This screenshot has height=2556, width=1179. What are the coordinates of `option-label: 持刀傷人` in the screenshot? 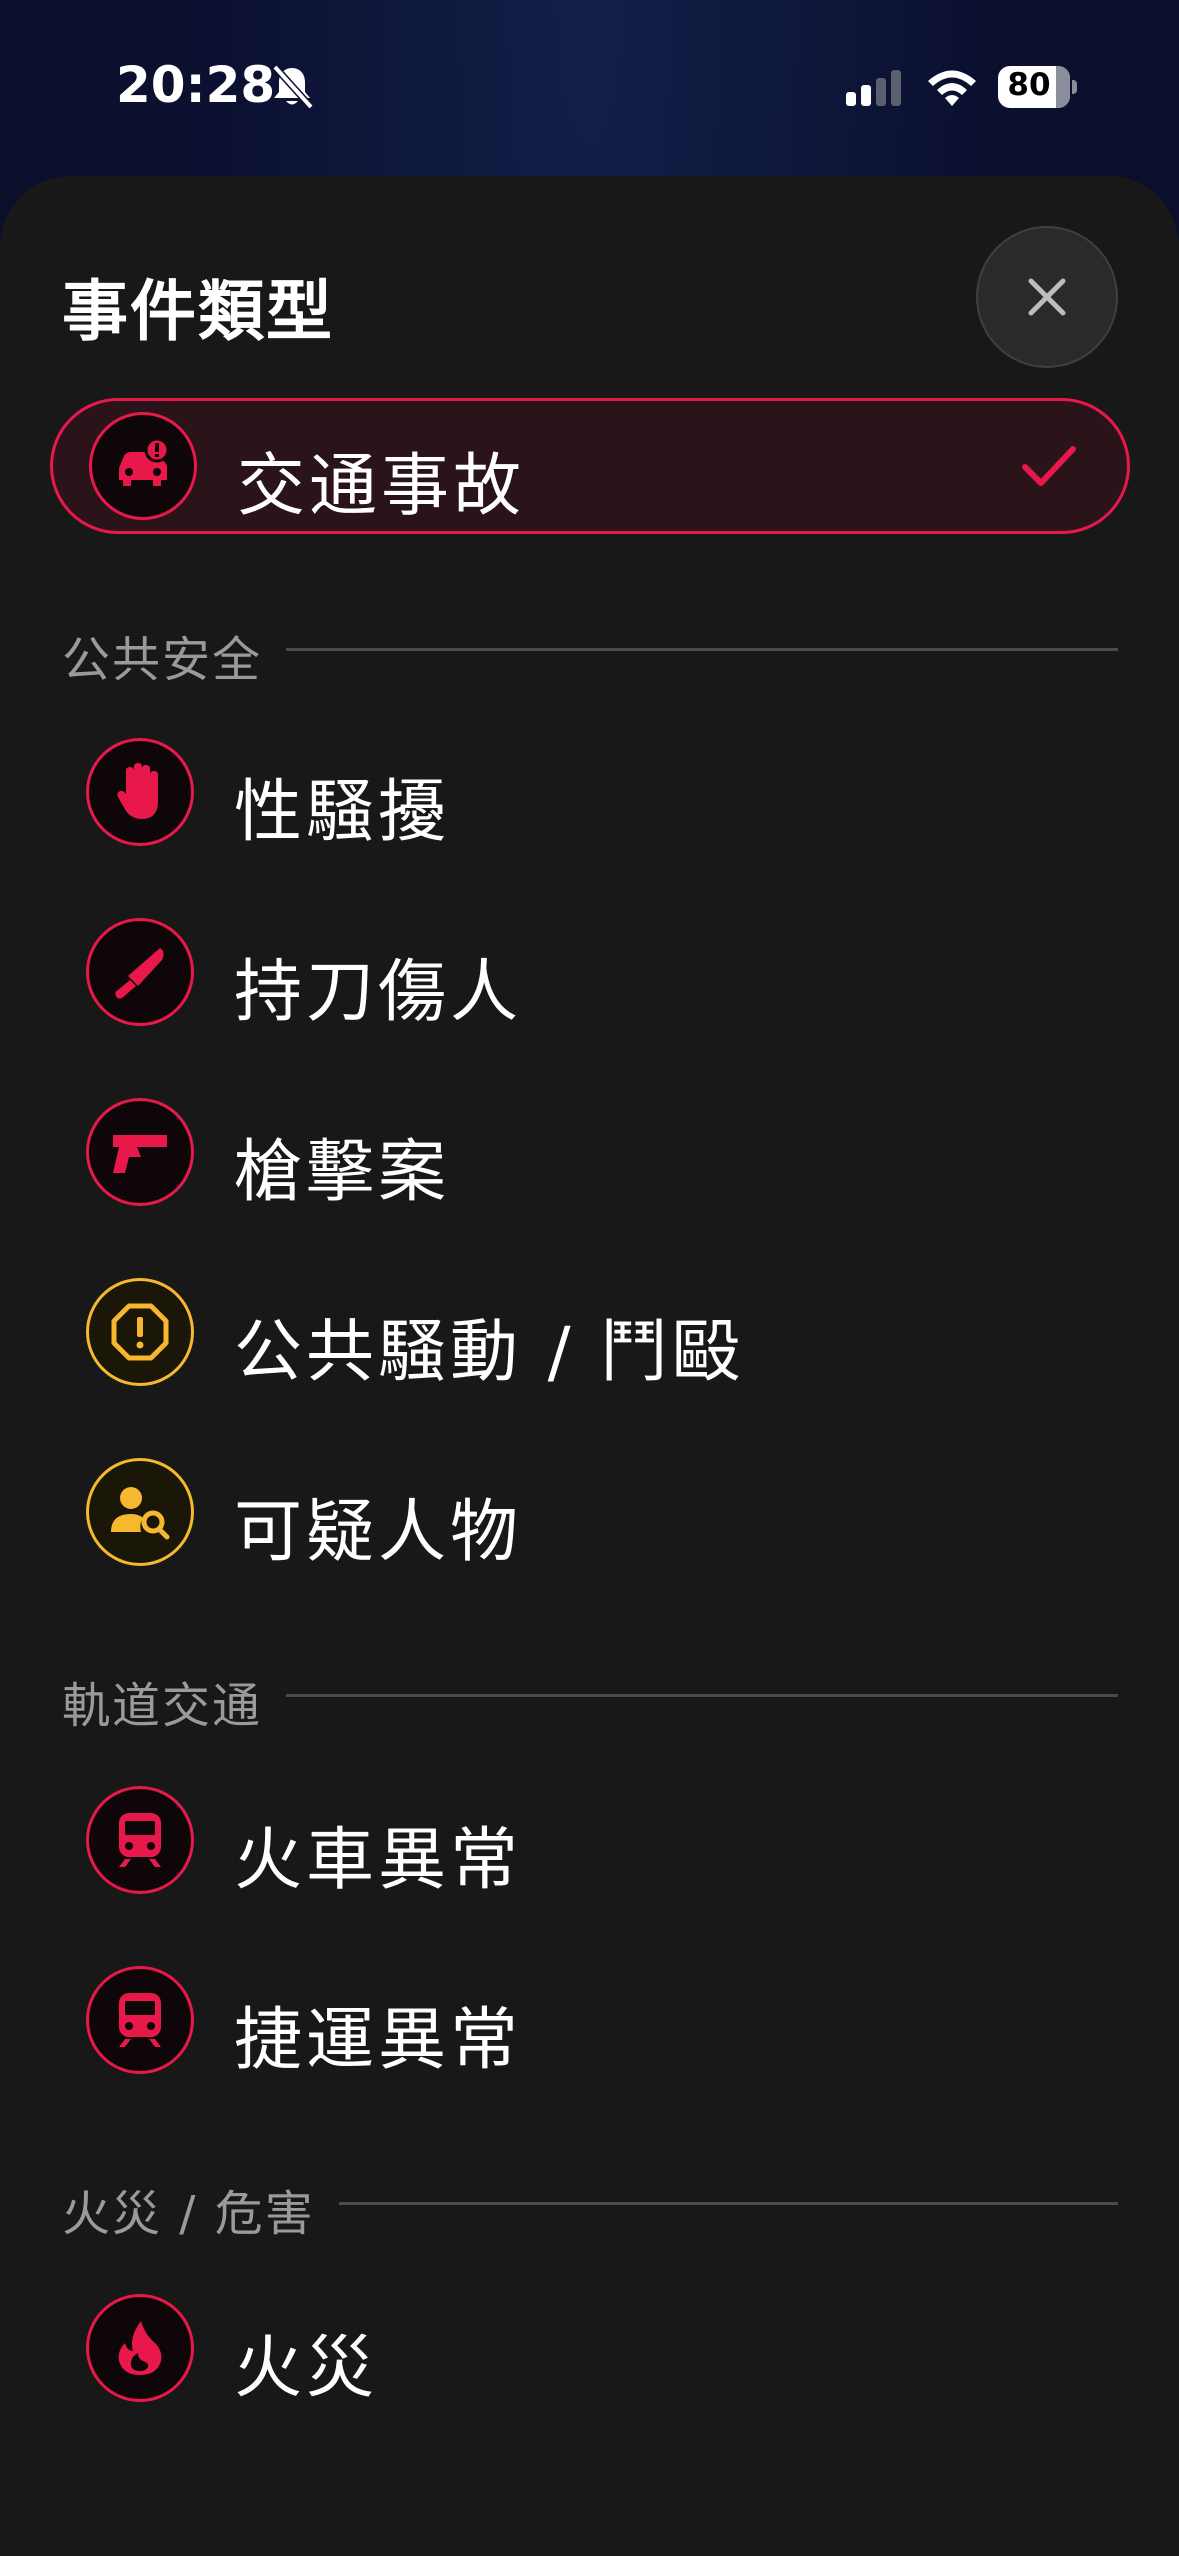 It's located at (378, 992).